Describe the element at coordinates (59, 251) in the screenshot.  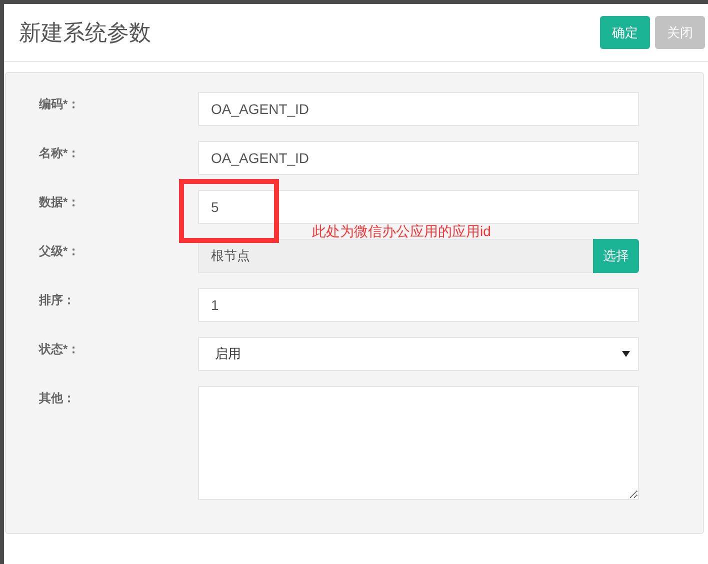
I see `field-label: 父级*：` at that location.